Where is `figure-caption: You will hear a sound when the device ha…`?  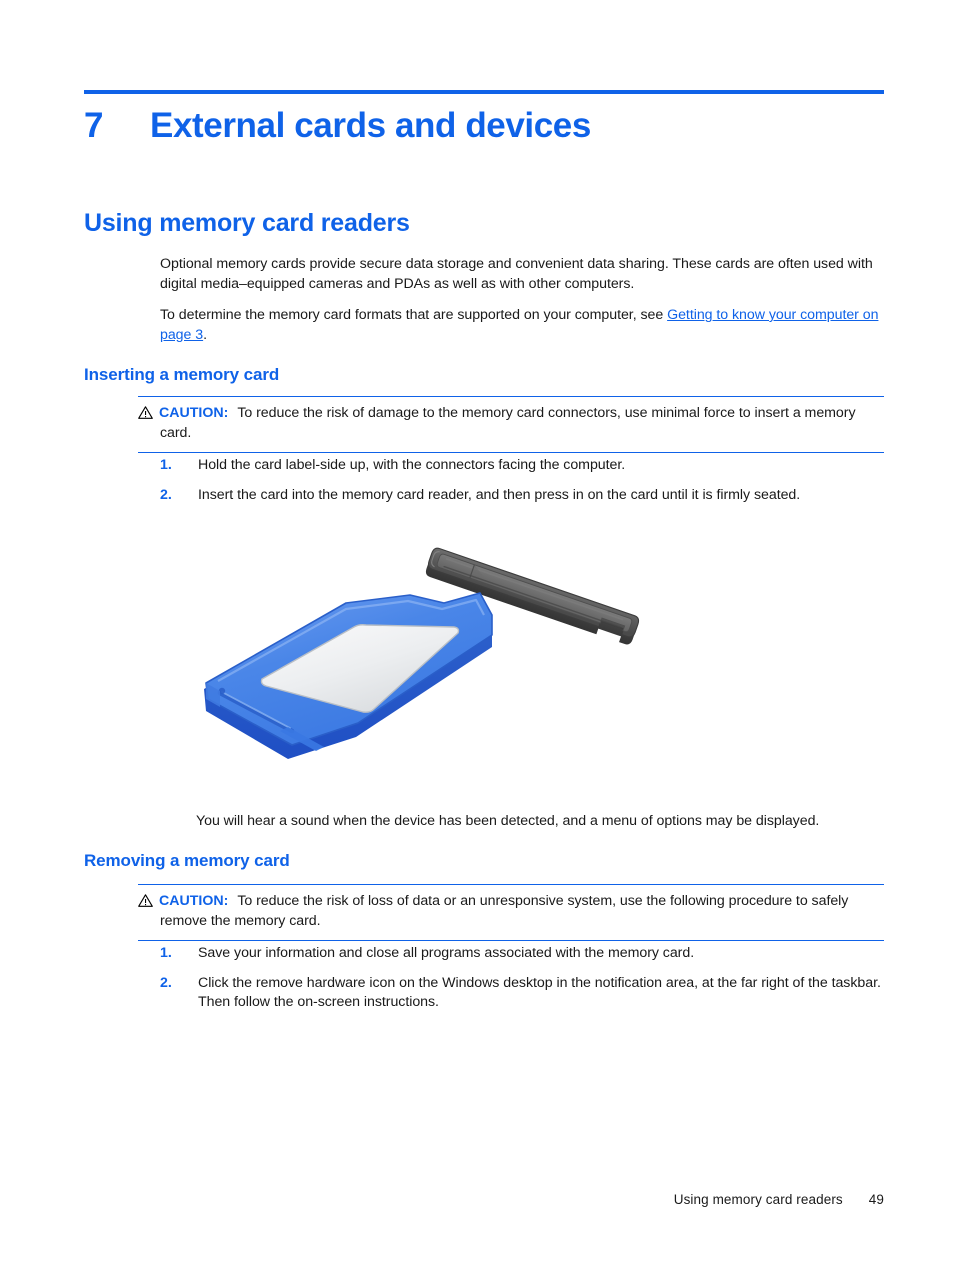
figure-caption: You will hear a sound when the device ha… is located at coordinates (508, 821).